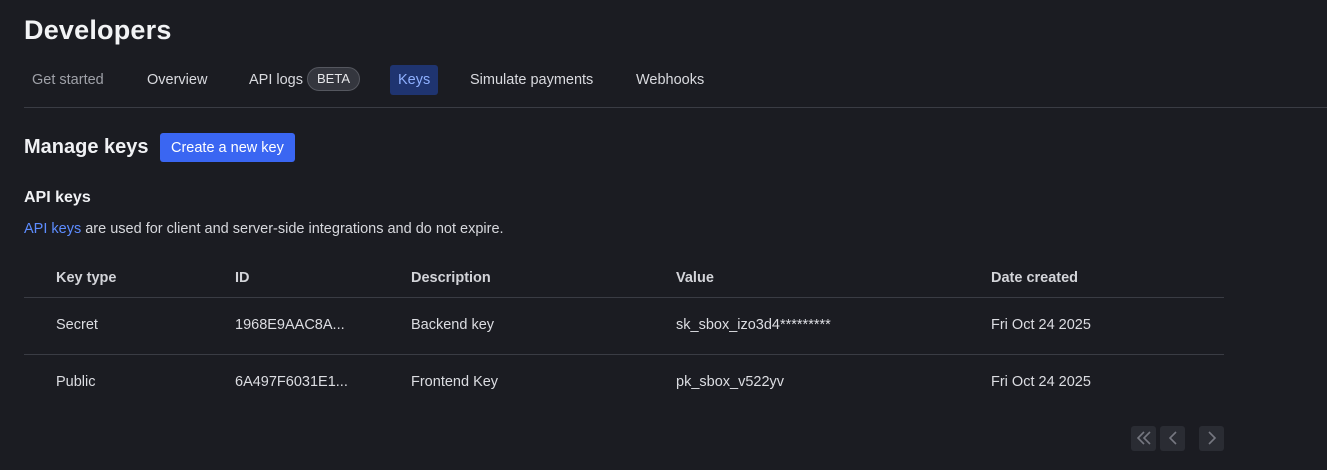  I want to click on tab-label: Overview, so click(177, 80).